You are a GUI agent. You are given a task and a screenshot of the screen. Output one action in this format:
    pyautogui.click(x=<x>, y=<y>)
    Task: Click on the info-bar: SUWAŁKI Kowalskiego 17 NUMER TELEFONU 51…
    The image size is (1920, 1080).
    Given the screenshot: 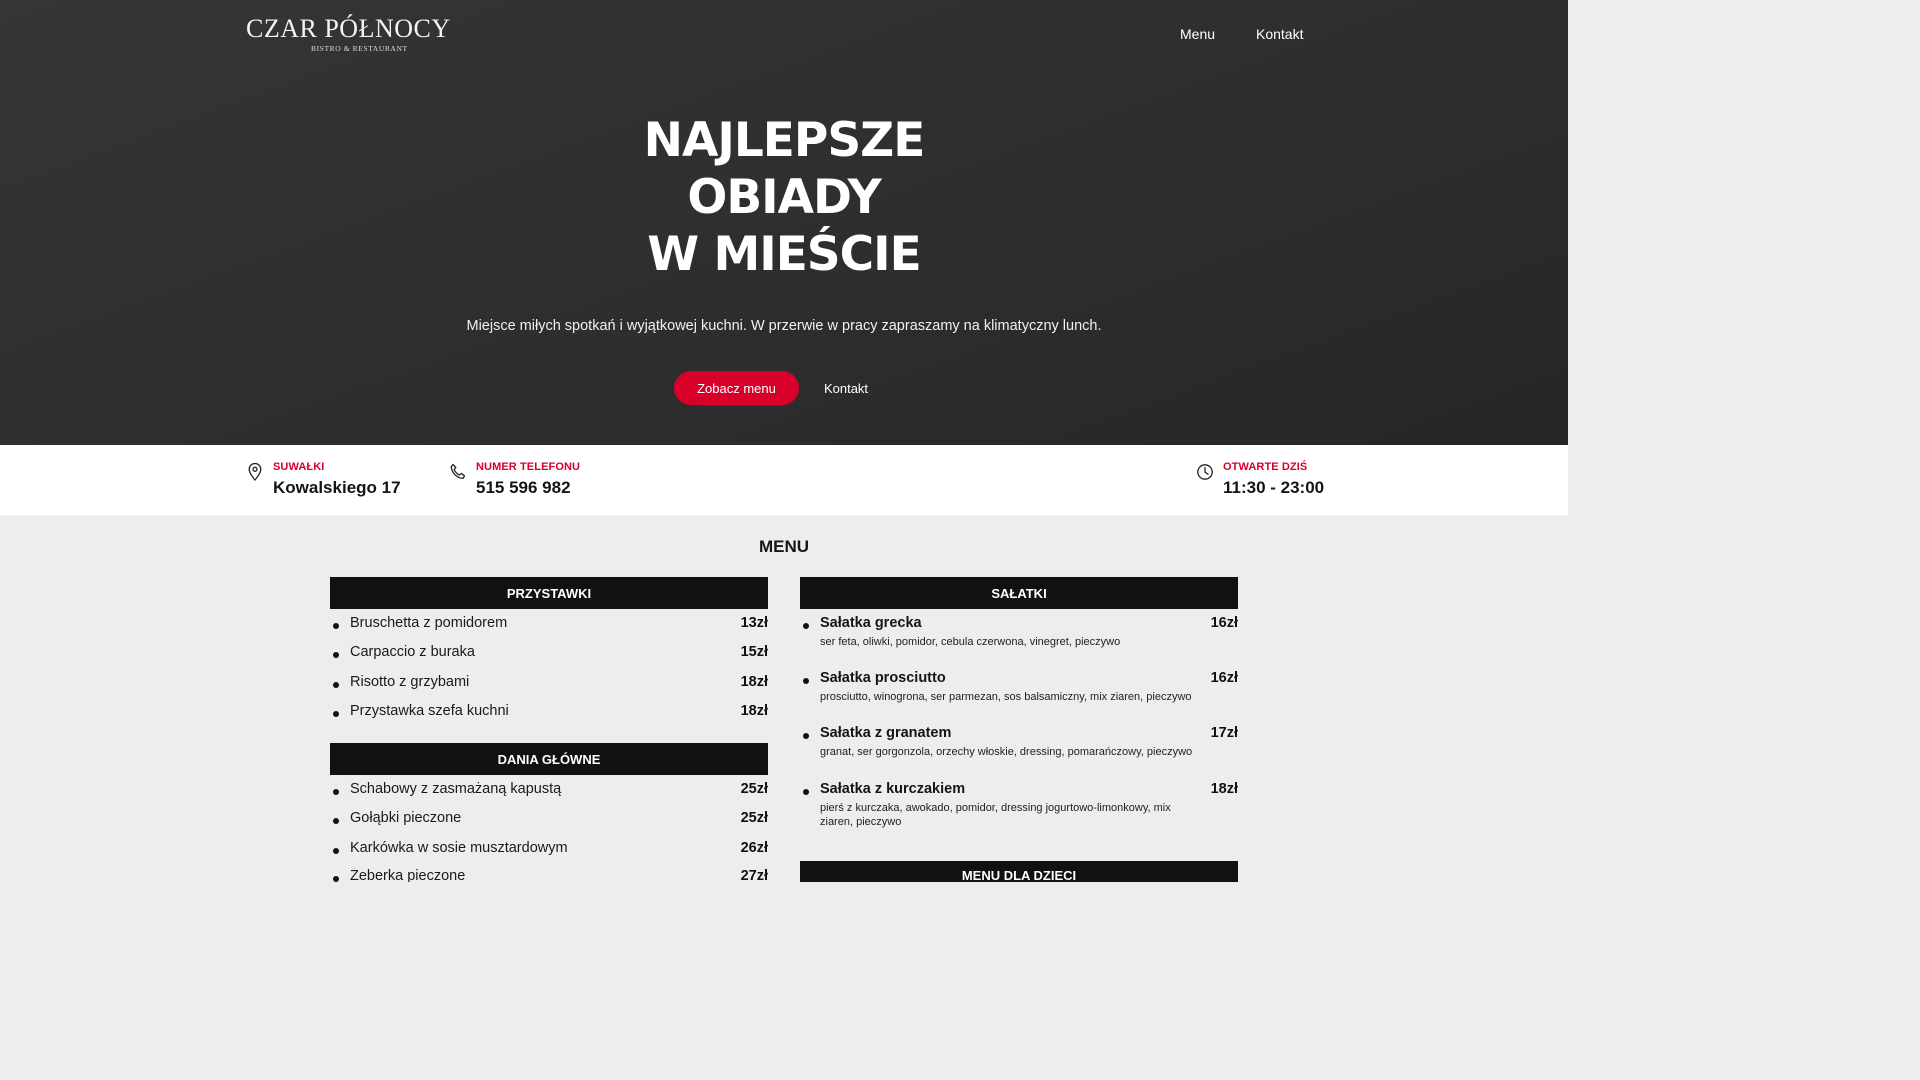 What is the action you would take?
    pyautogui.click(x=784, y=480)
    